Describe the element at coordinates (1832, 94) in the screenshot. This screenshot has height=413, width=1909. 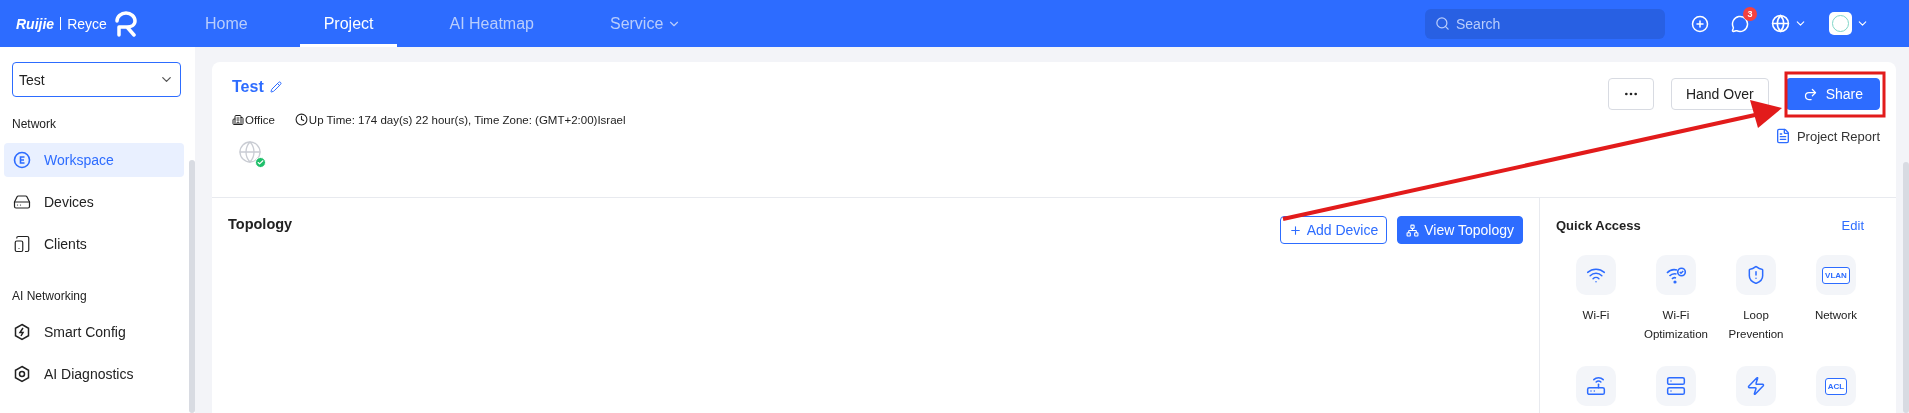
I see `share-button: Share` at that location.